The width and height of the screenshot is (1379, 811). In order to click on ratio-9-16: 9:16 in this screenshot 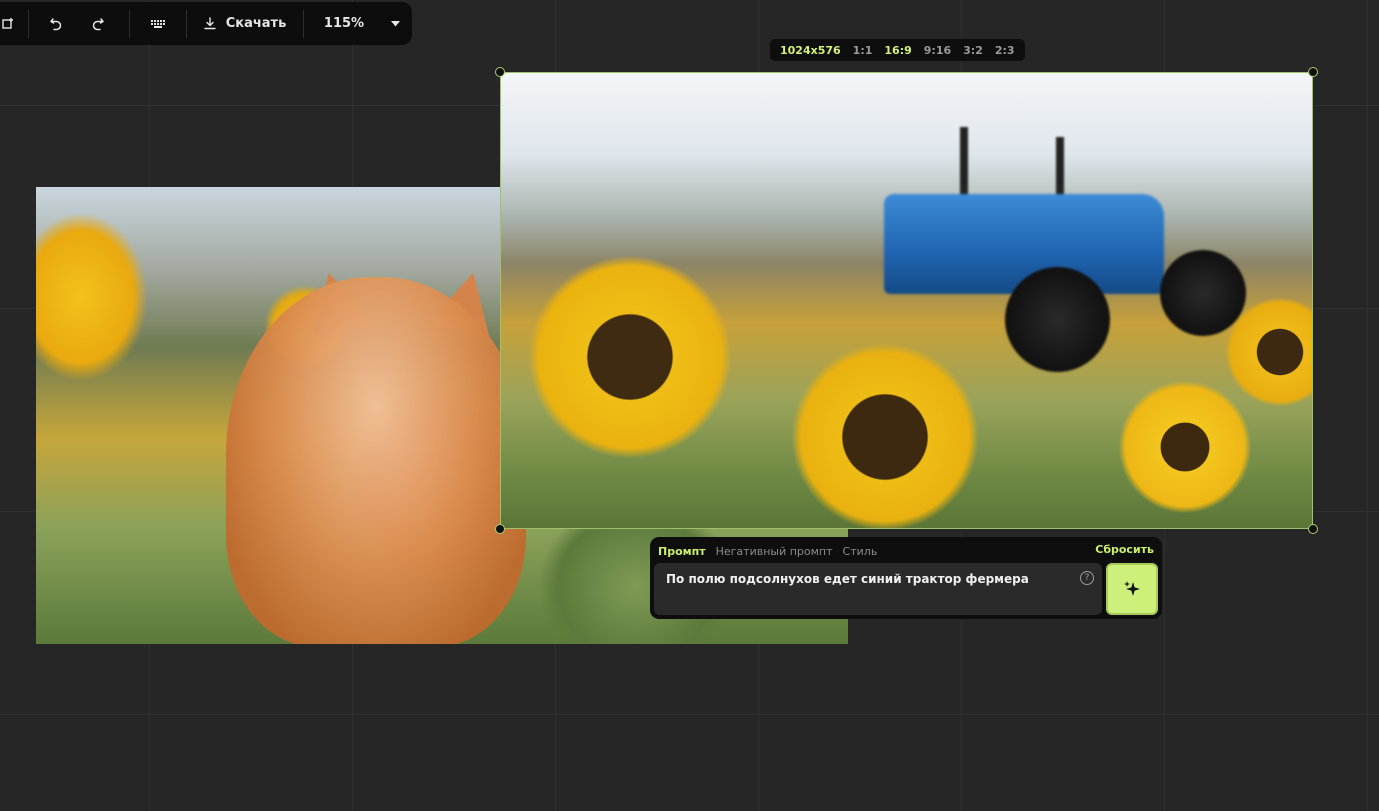, I will do `click(937, 50)`.